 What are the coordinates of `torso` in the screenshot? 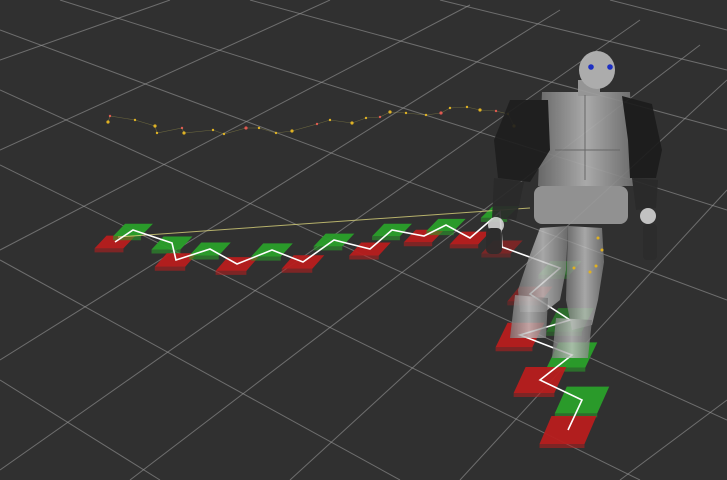 It's located at (586, 139).